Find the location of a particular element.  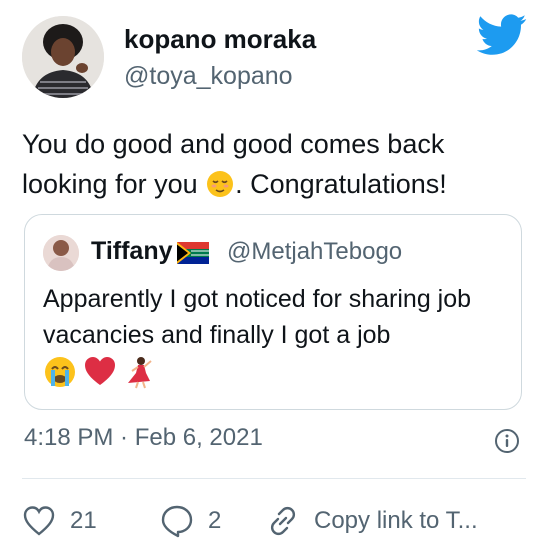

quoted-emoji-row is located at coordinates (99, 372).